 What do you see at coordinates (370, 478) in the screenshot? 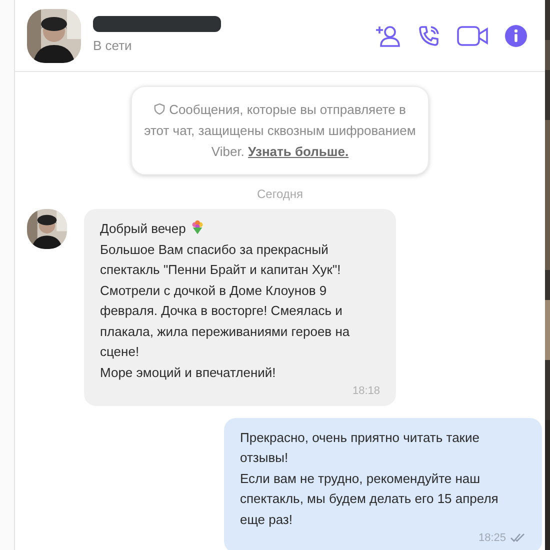
I see `message-text: Прекрасно, очень приятно читать такие отзывы! Если вам не трудно, рекомендуйте наш спектакль, мы будем делать его 15 апреля еще раз!` at bounding box center [370, 478].